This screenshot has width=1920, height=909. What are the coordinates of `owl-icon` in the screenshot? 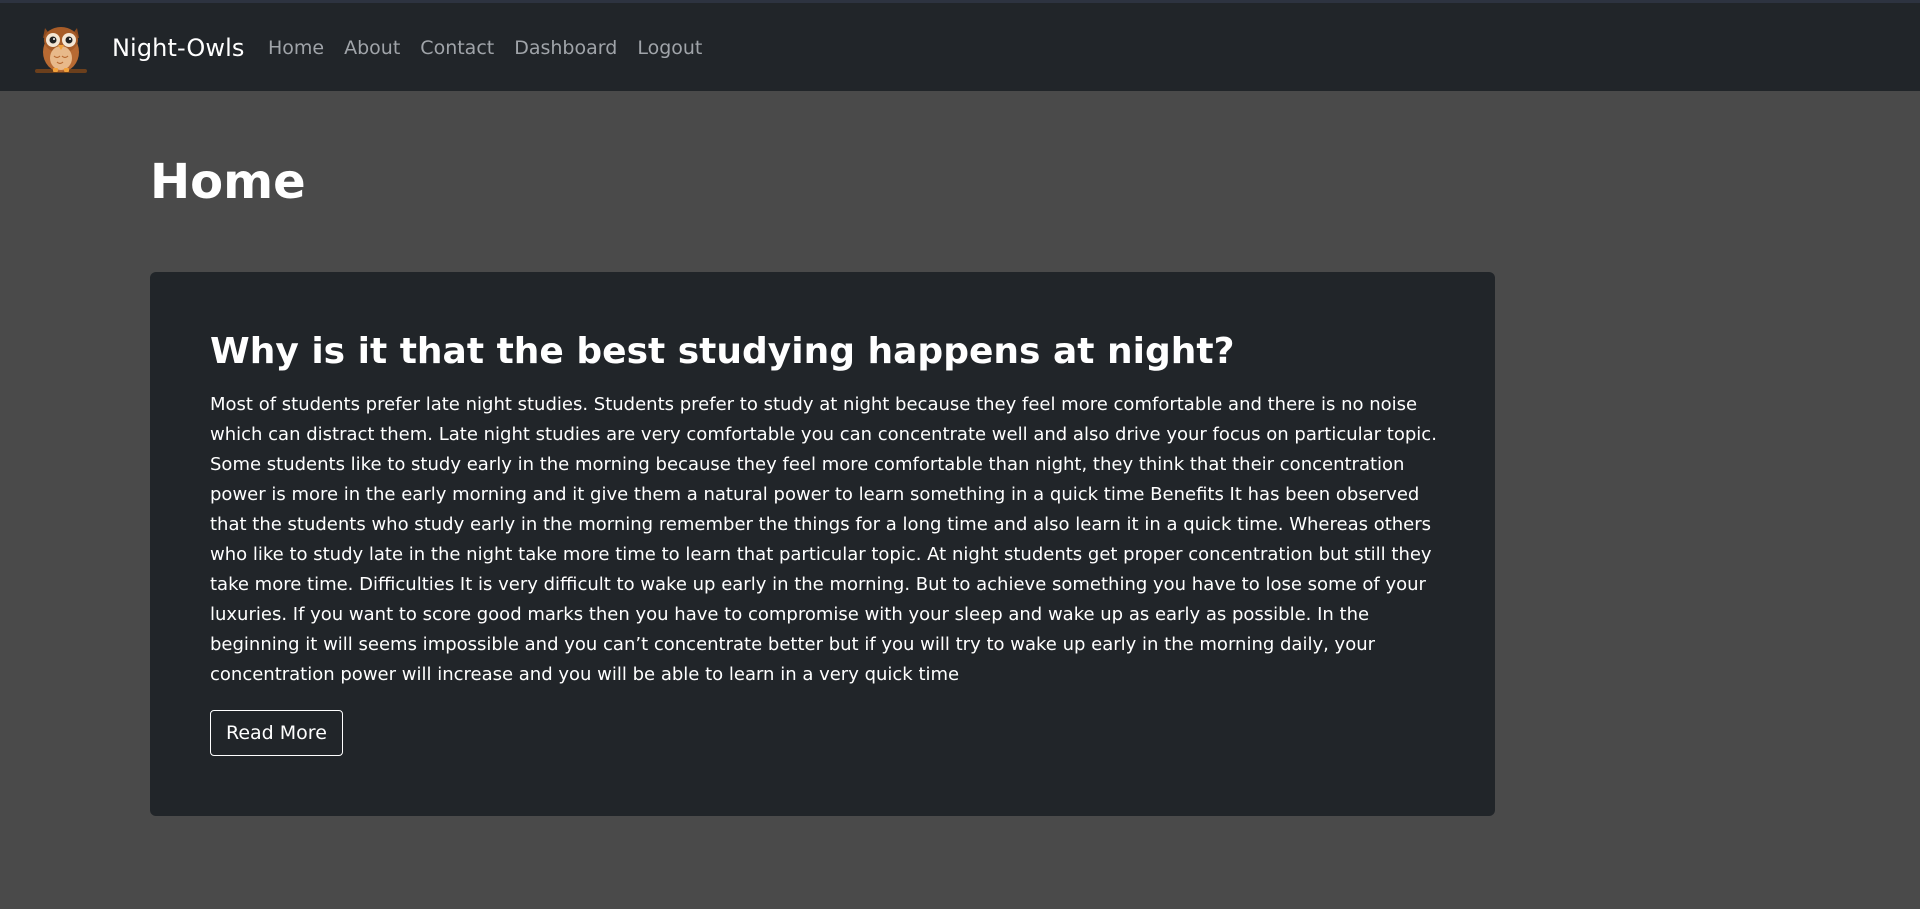 It's located at (61, 48).